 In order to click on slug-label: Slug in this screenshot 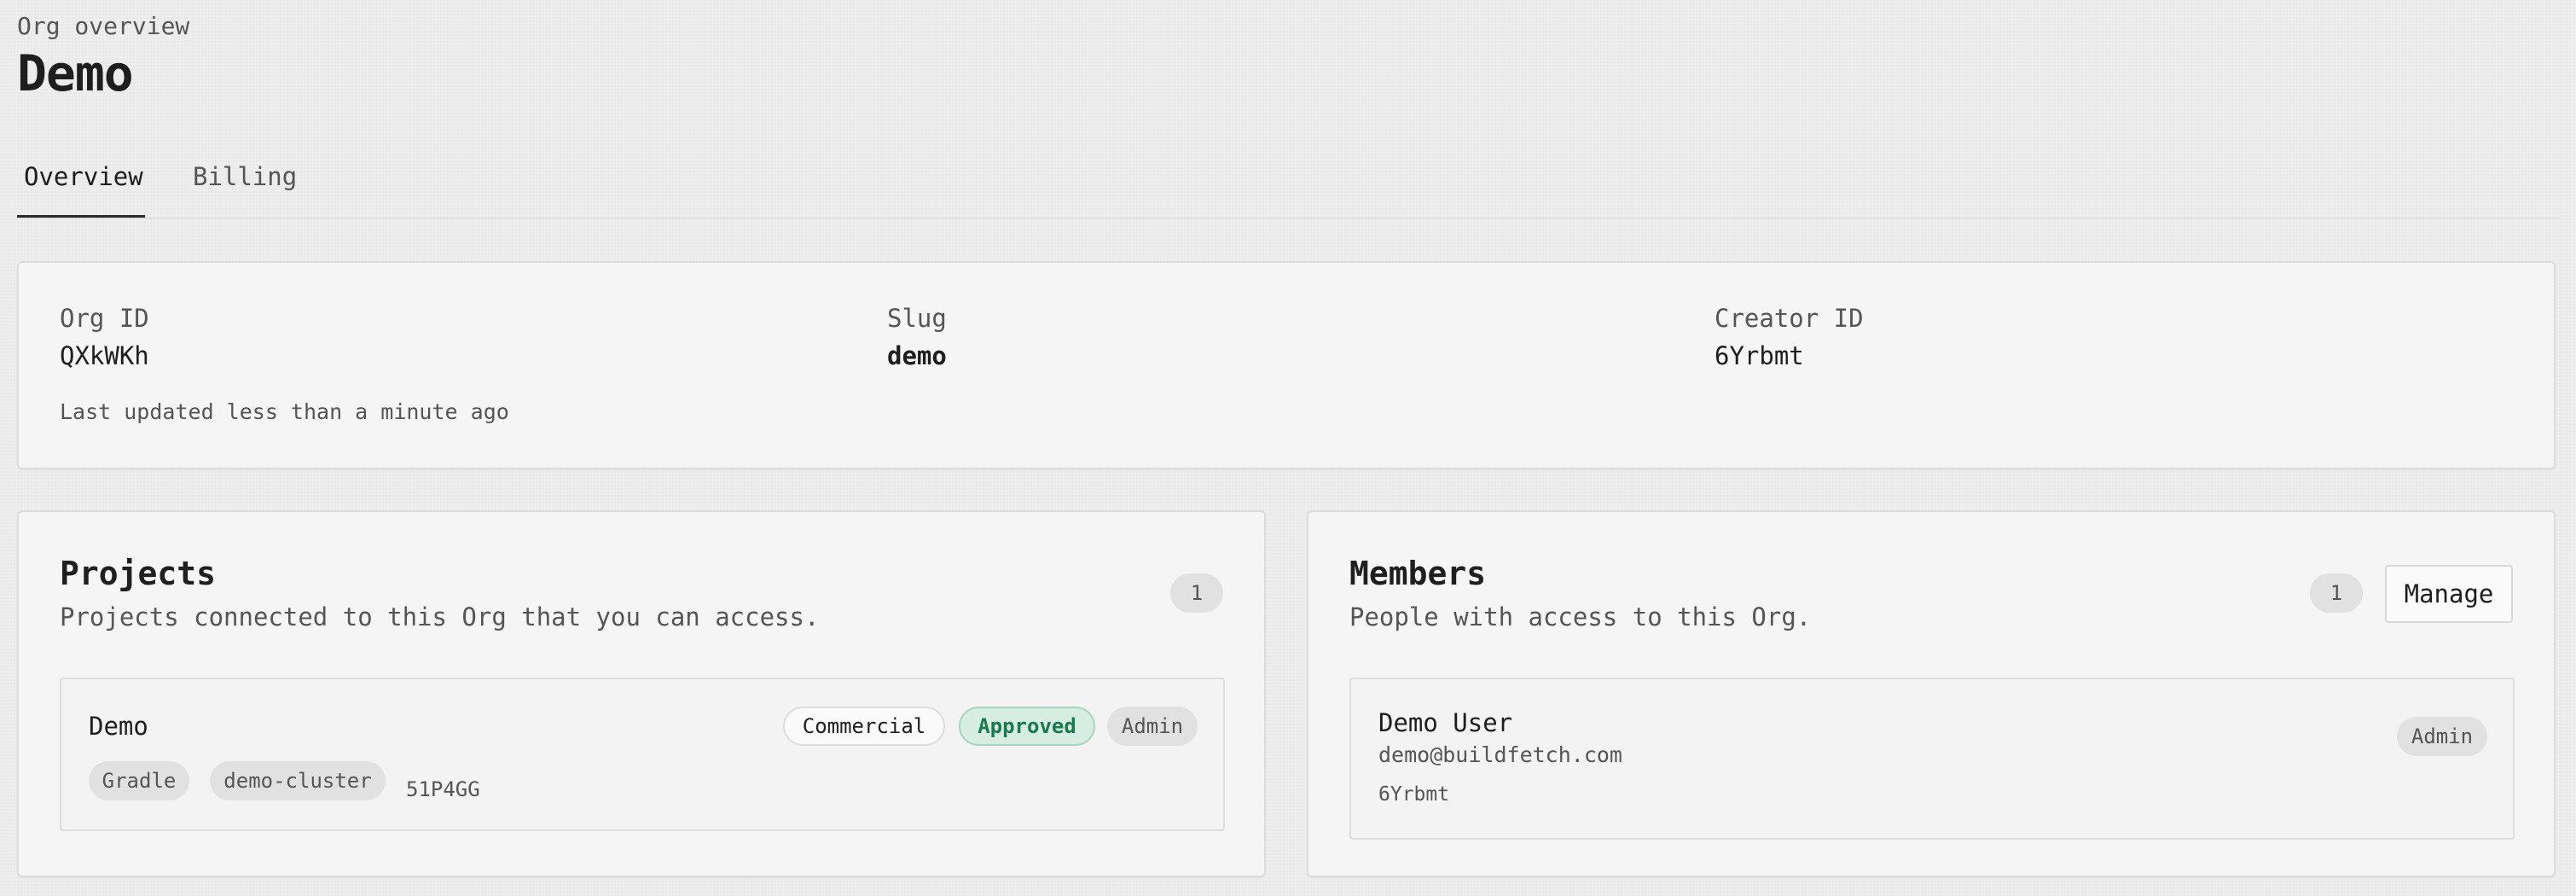, I will do `click(917, 318)`.